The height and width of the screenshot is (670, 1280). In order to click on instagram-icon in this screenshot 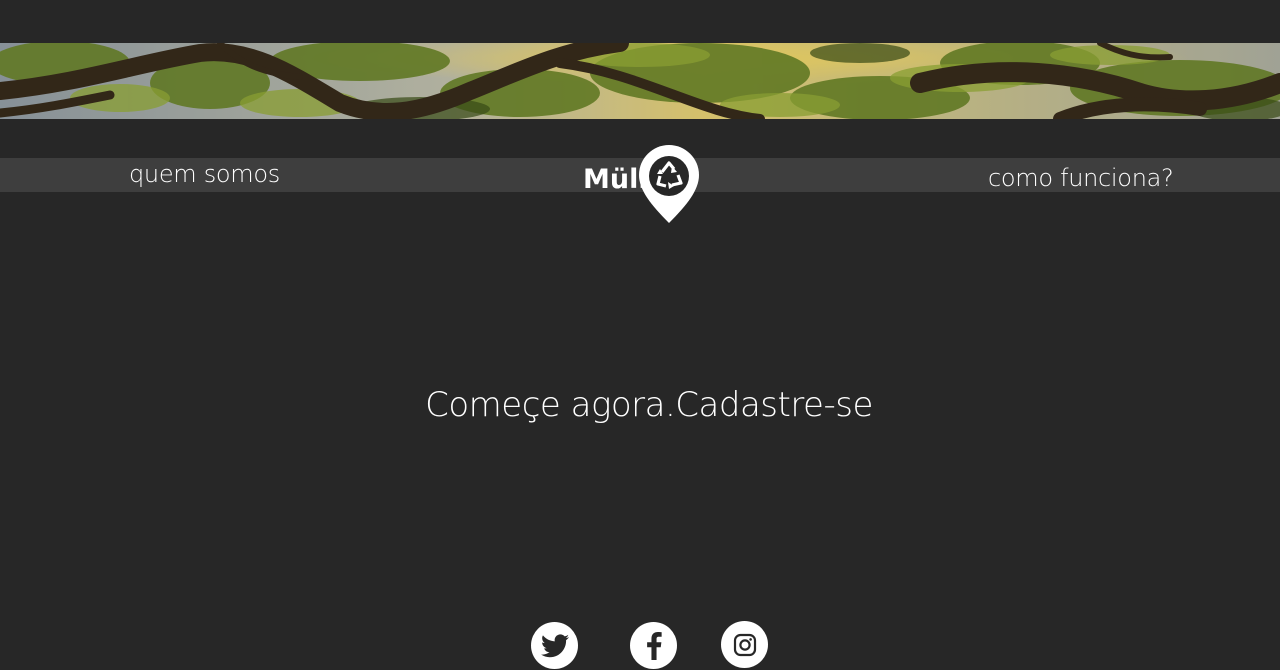, I will do `click(744, 644)`.